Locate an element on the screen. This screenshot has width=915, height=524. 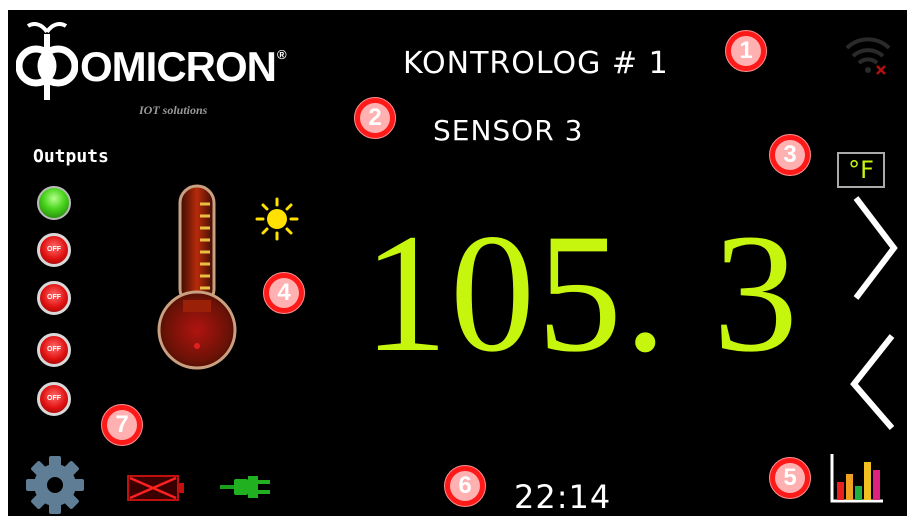
annotation-badge-7: 7 is located at coordinates (122, 425).